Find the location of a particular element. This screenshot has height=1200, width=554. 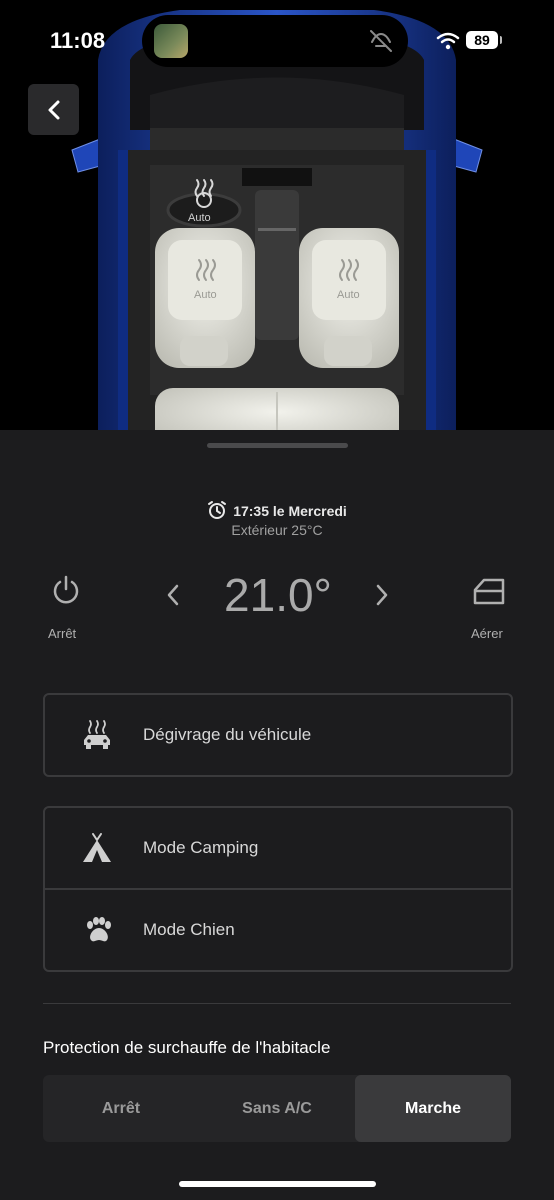

schedule-row: 17:35 le Mercredi is located at coordinates (277, 510).